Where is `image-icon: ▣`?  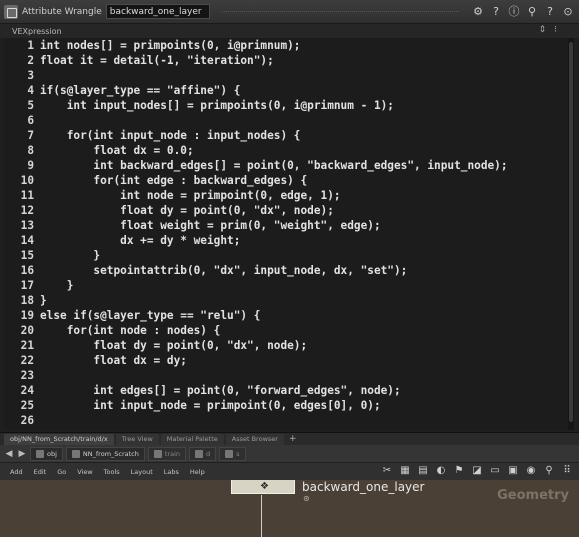 image-icon: ▣ is located at coordinates (513, 471).